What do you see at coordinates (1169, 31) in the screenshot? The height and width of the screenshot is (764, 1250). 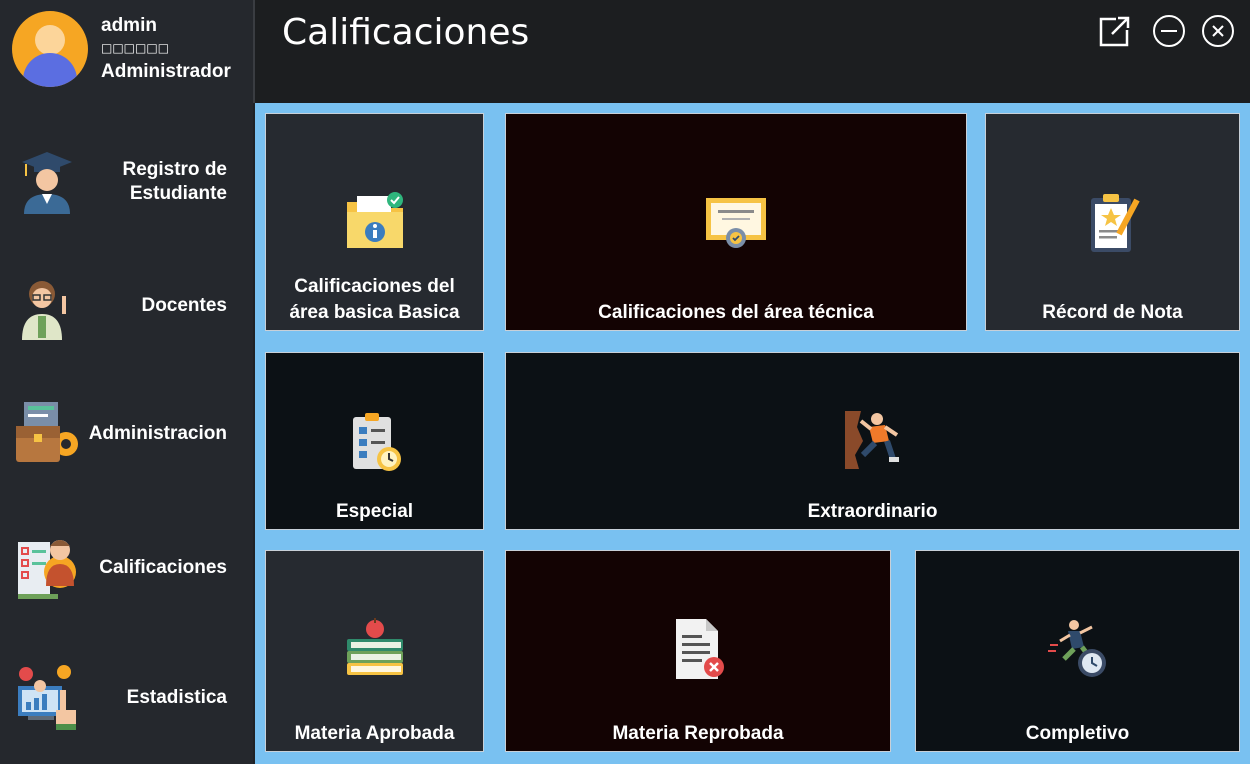 I see `minimize-icon` at bounding box center [1169, 31].